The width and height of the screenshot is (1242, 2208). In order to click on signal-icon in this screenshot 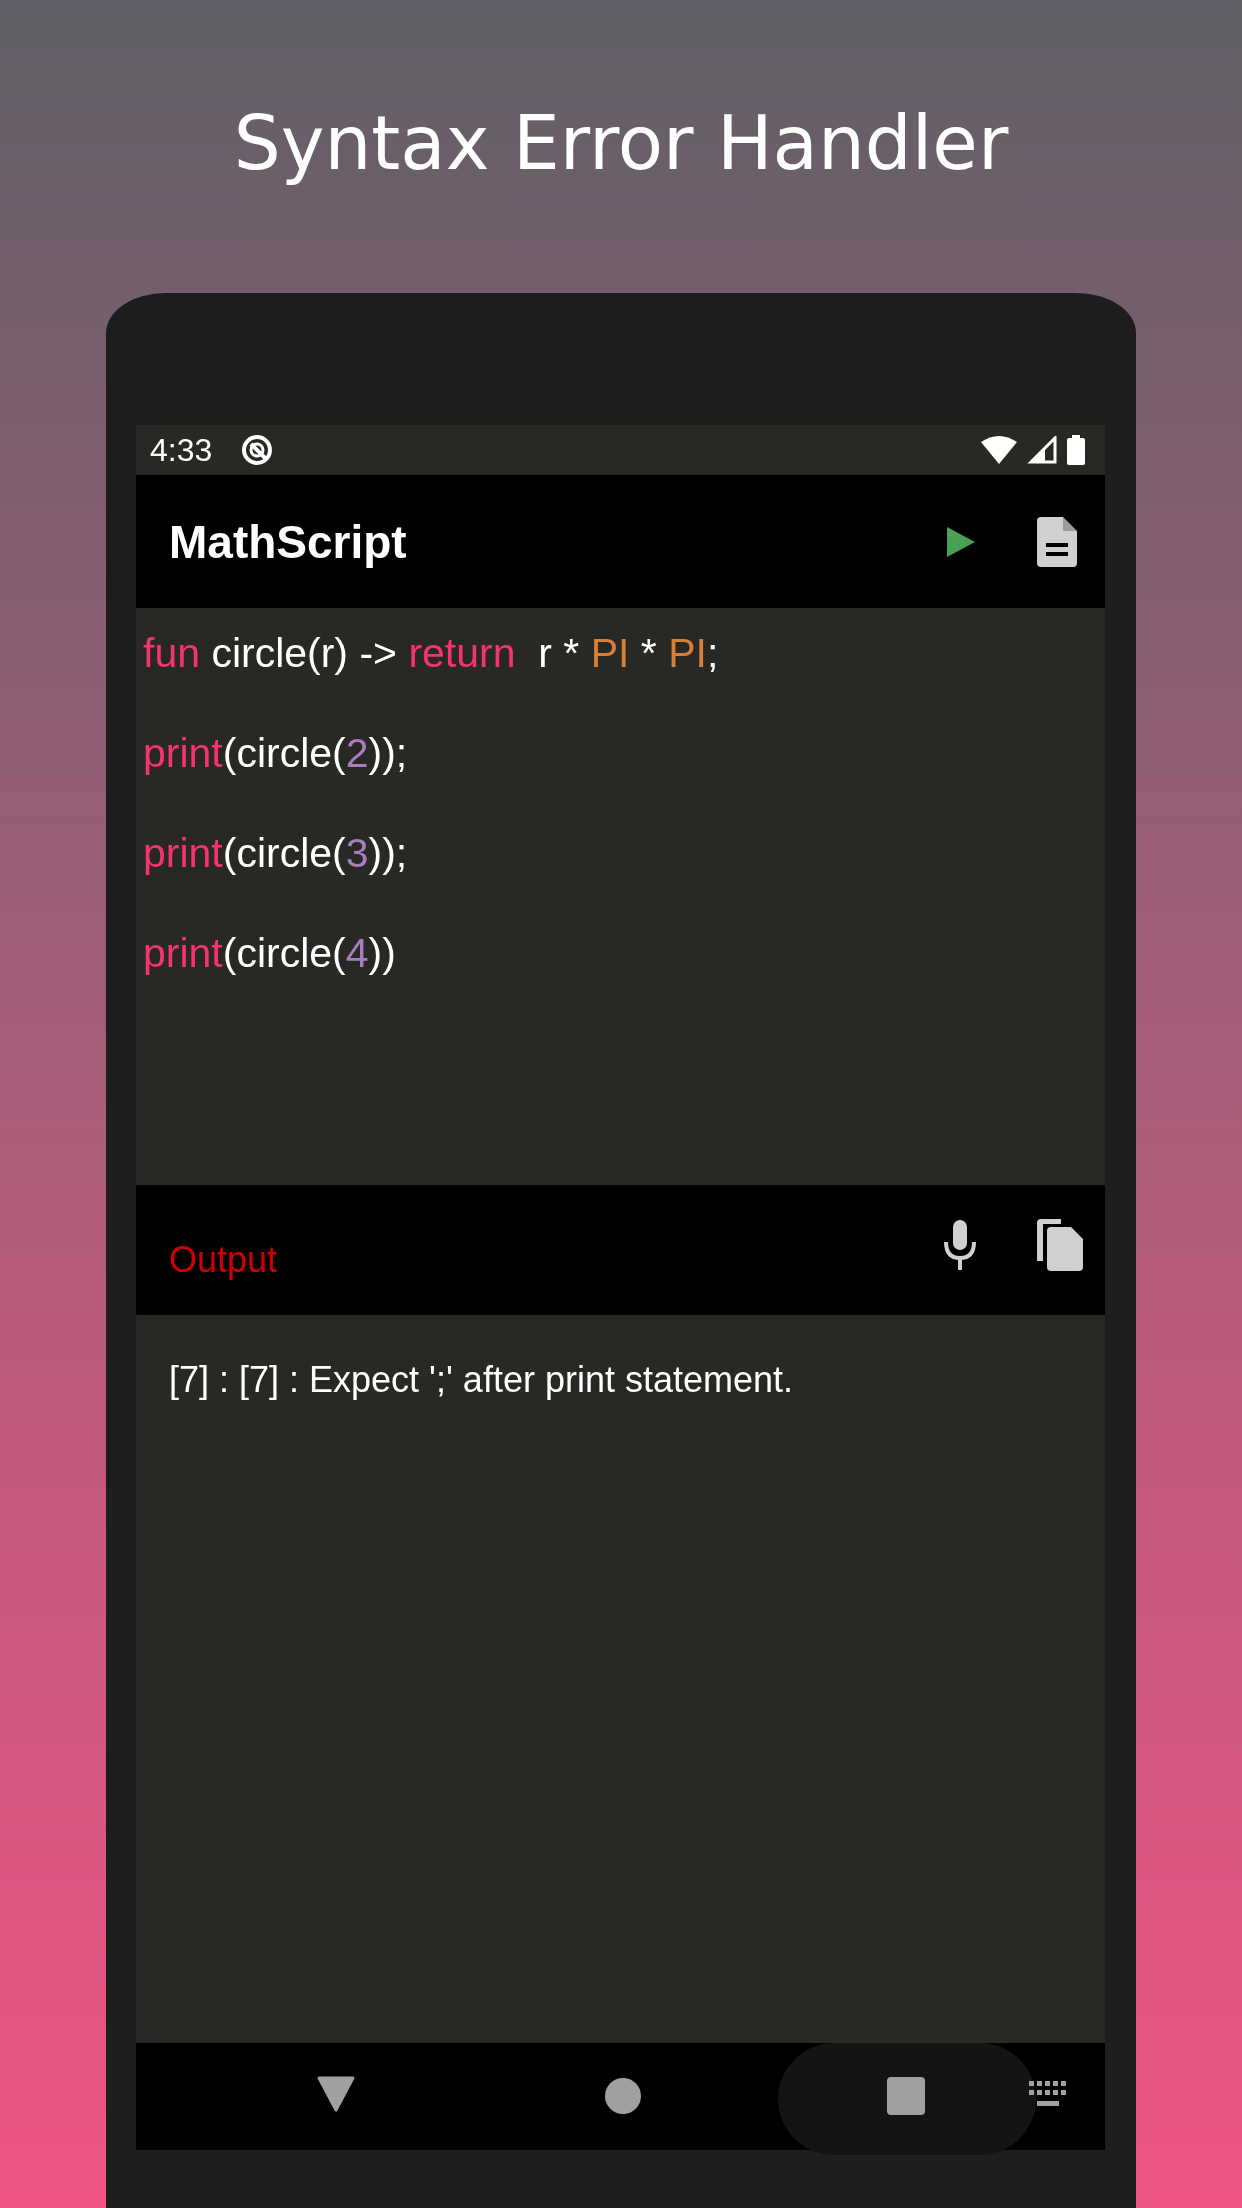, I will do `click(1042, 450)`.